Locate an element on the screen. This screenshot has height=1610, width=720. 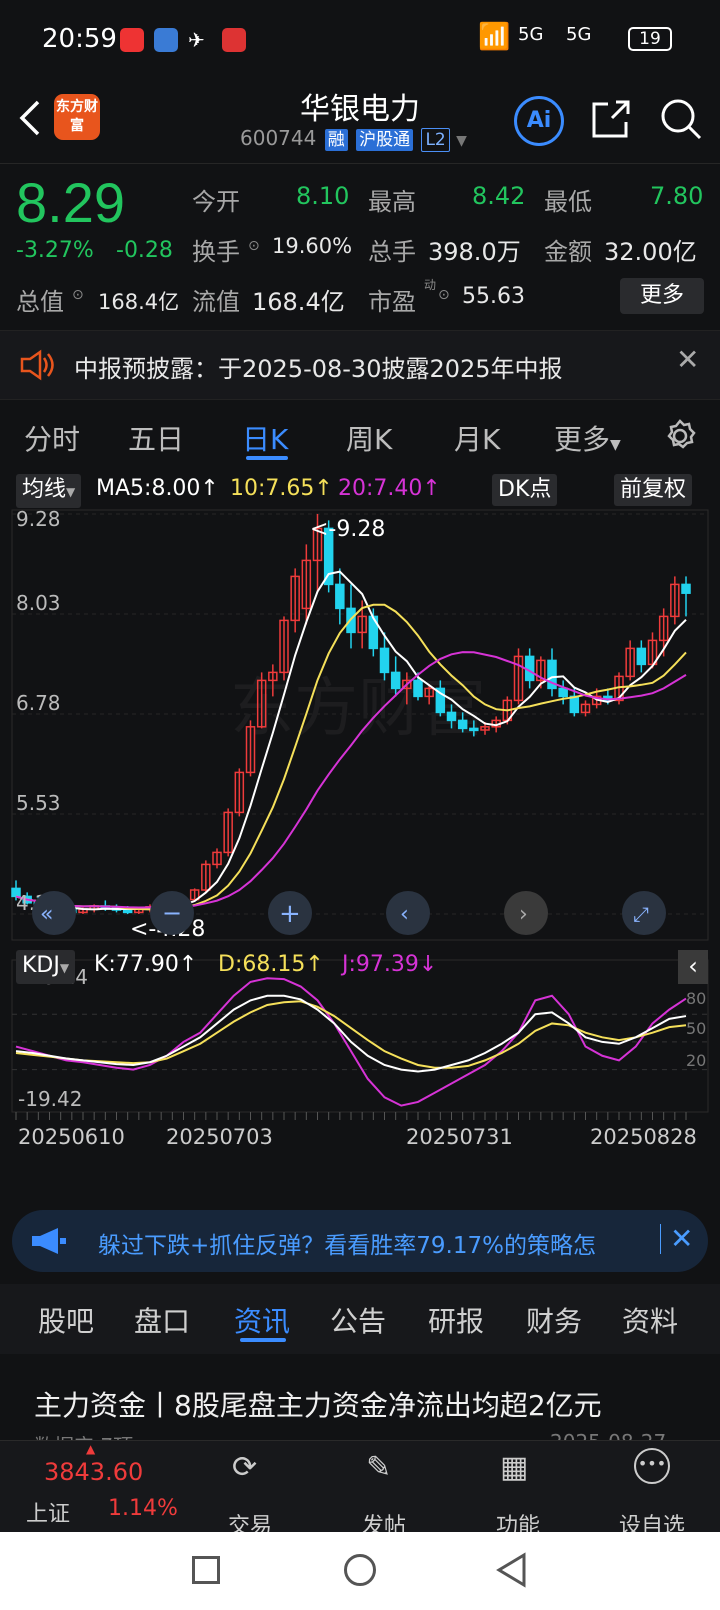
high-label: 最高 is located at coordinates (392, 202).